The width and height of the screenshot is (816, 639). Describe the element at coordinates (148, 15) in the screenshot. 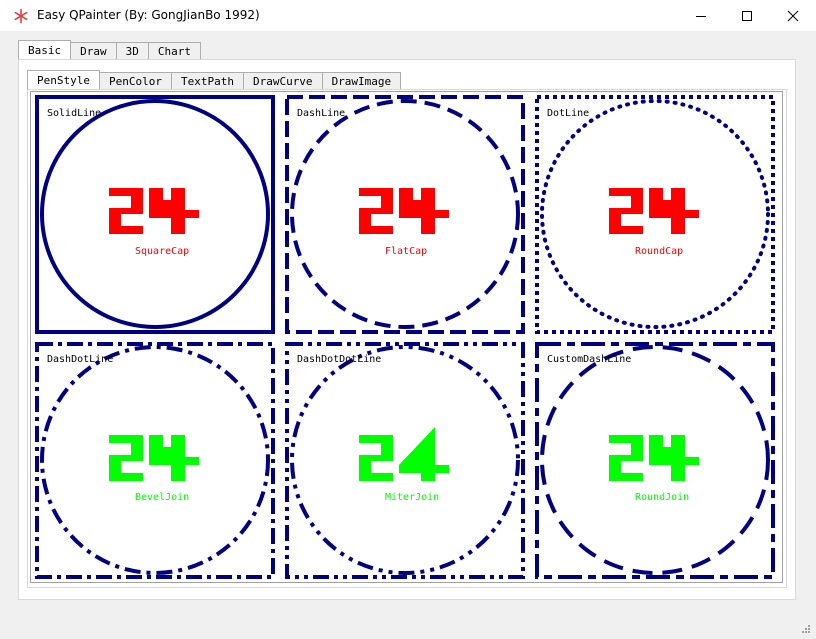

I see `window-title: Easy QPainter (By: GongJianBo 1992)` at that location.